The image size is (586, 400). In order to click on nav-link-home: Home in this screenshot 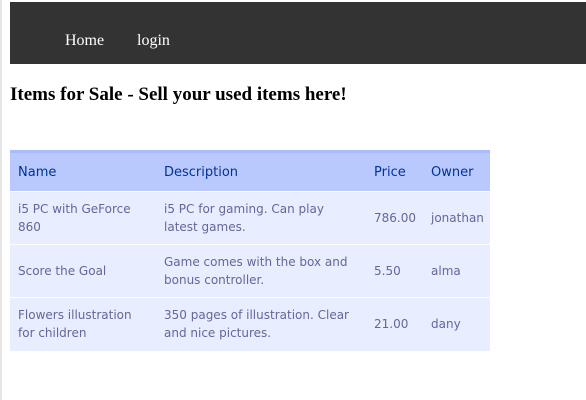, I will do `click(84, 41)`.